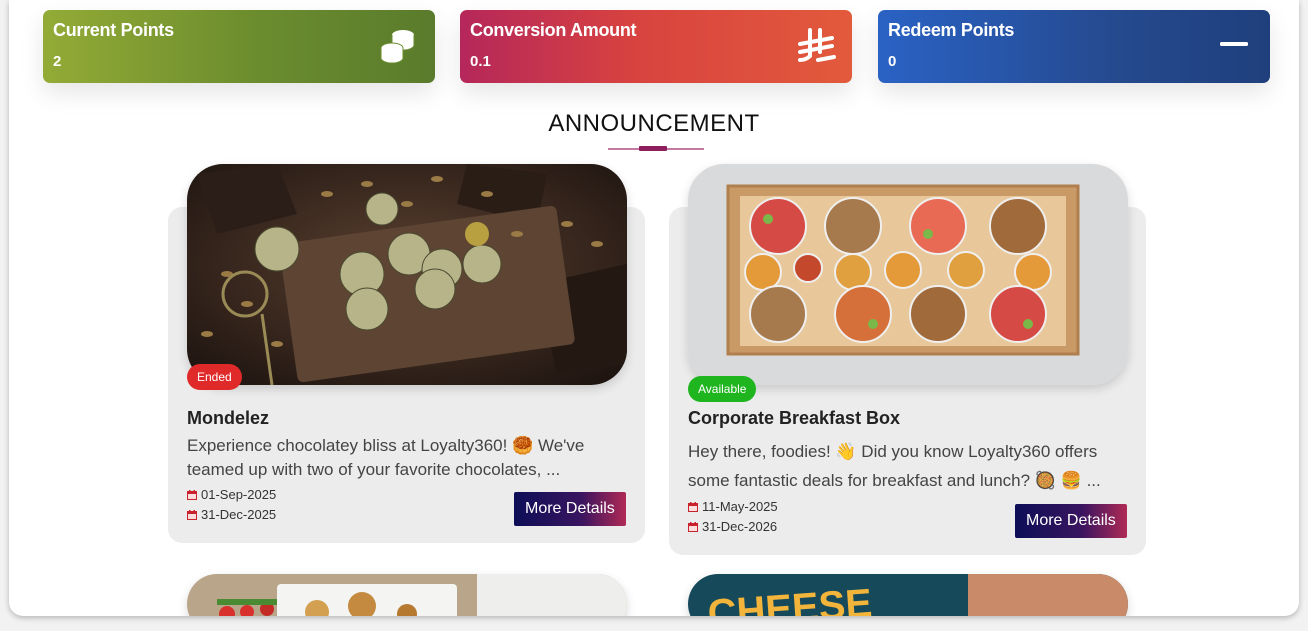 This screenshot has width=1308, height=631. What do you see at coordinates (1234, 44) in the screenshot?
I see `minus-icon` at bounding box center [1234, 44].